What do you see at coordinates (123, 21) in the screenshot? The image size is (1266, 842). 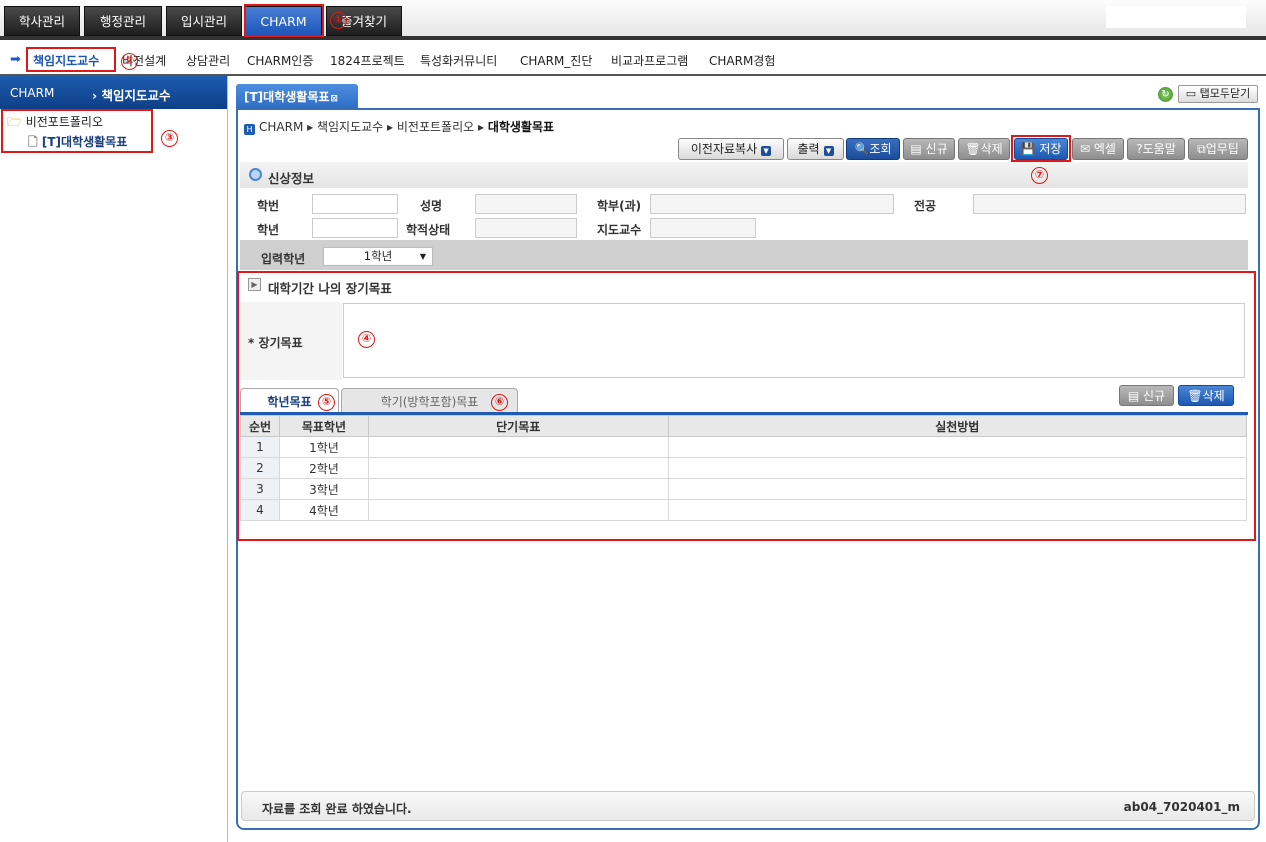 I see `top-tab-admin: 행정관리` at bounding box center [123, 21].